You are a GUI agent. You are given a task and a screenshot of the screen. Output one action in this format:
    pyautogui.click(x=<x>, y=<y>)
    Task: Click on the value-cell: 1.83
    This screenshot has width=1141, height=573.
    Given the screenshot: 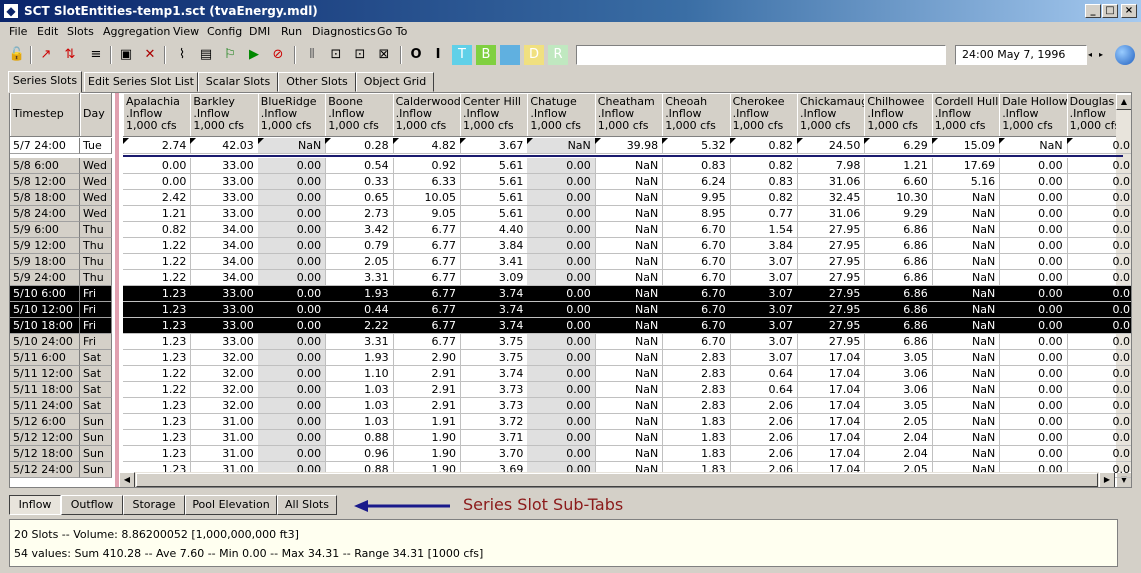 What is the action you would take?
    pyautogui.click(x=696, y=438)
    